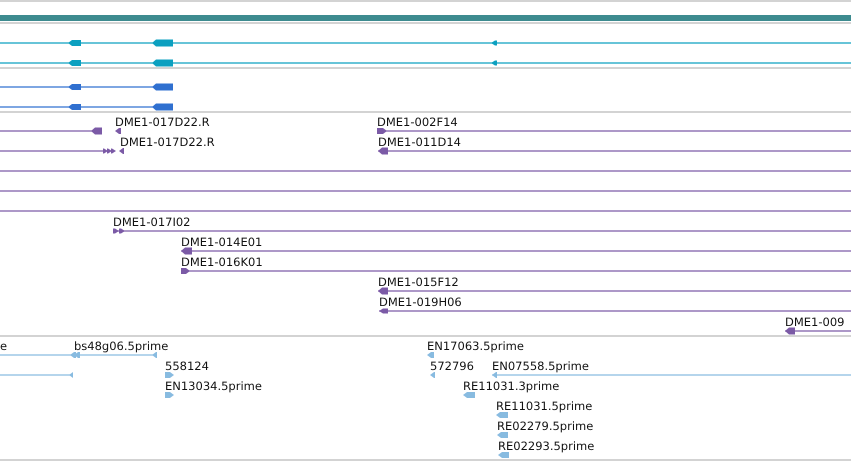 The width and height of the screenshot is (851, 461). Describe the element at coordinates (187, 366) in the screenshot. I see `feature-label: 558124` at that location.